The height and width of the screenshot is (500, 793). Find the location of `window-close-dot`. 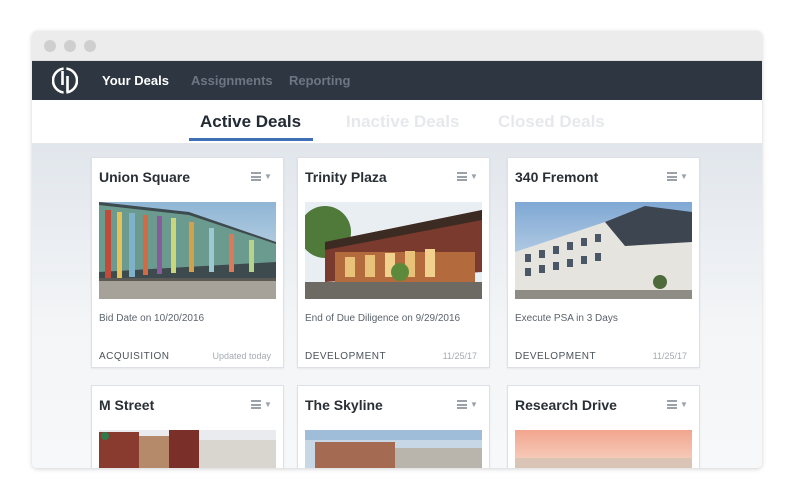

window-close-dot is located at coordinates (50, 46).